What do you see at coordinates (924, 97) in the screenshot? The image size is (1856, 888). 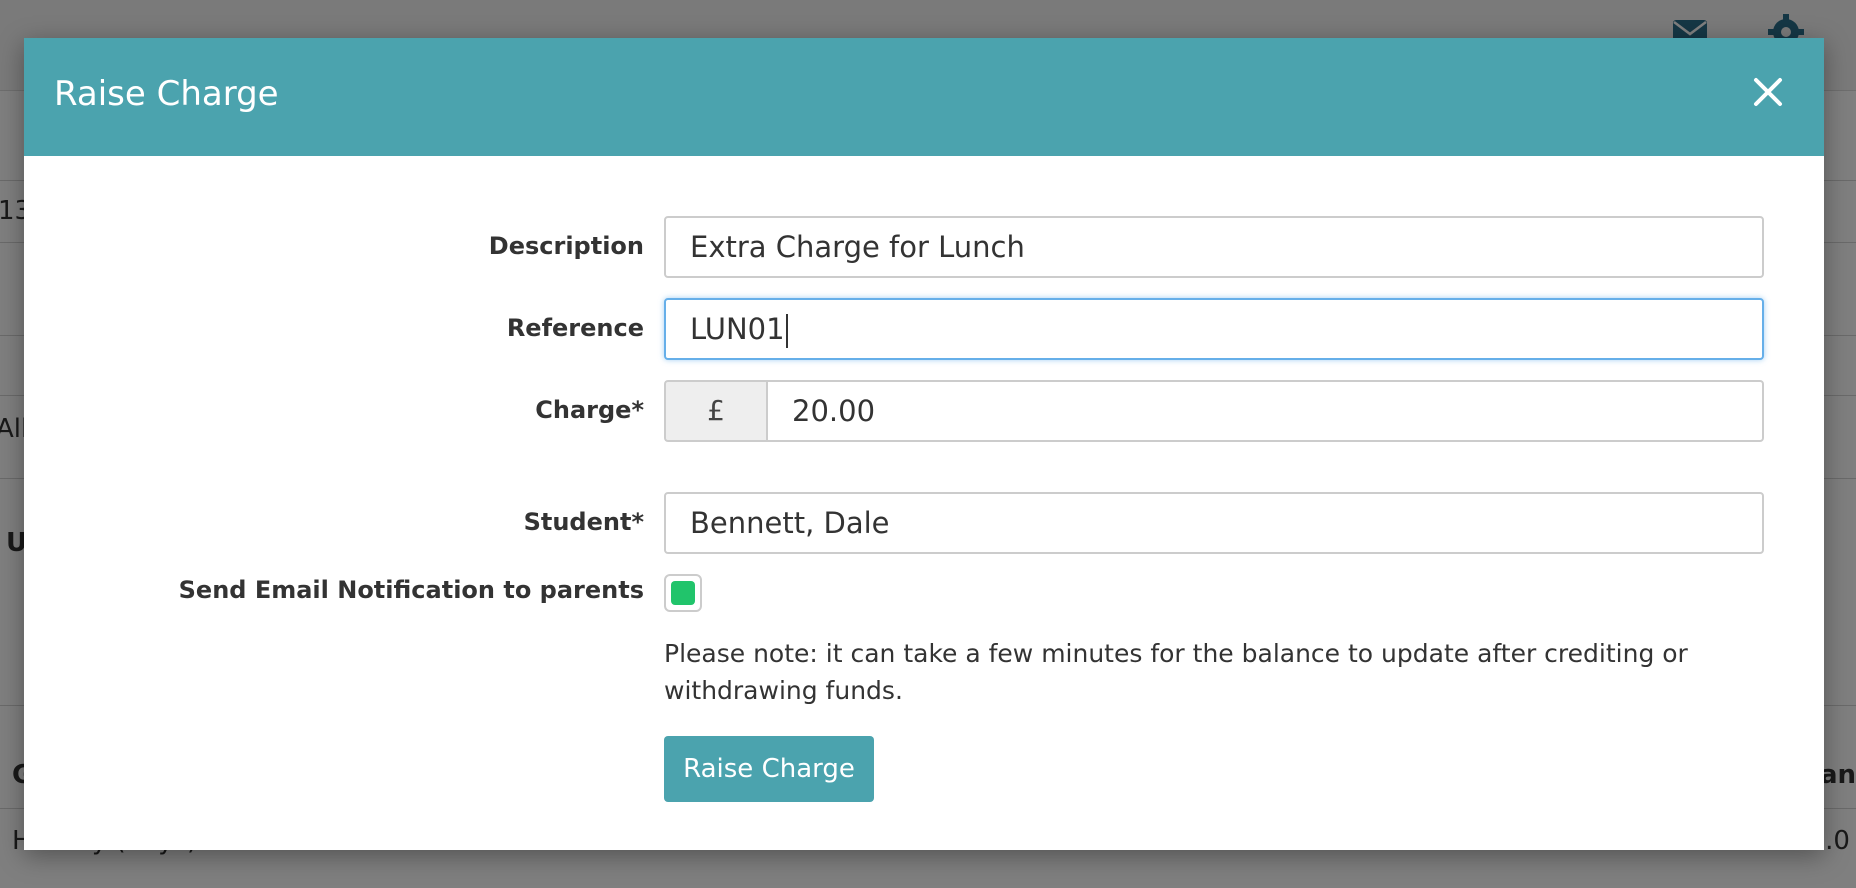 I see `modal-header: Raise Charge` at bounding box center [924, 97].